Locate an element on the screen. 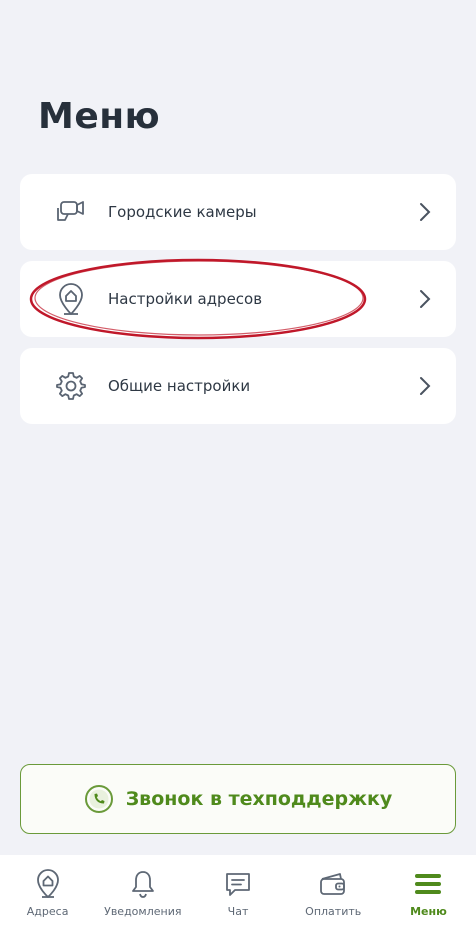  nav-item-addresses: Адреса is located at coordinates (47, 896).